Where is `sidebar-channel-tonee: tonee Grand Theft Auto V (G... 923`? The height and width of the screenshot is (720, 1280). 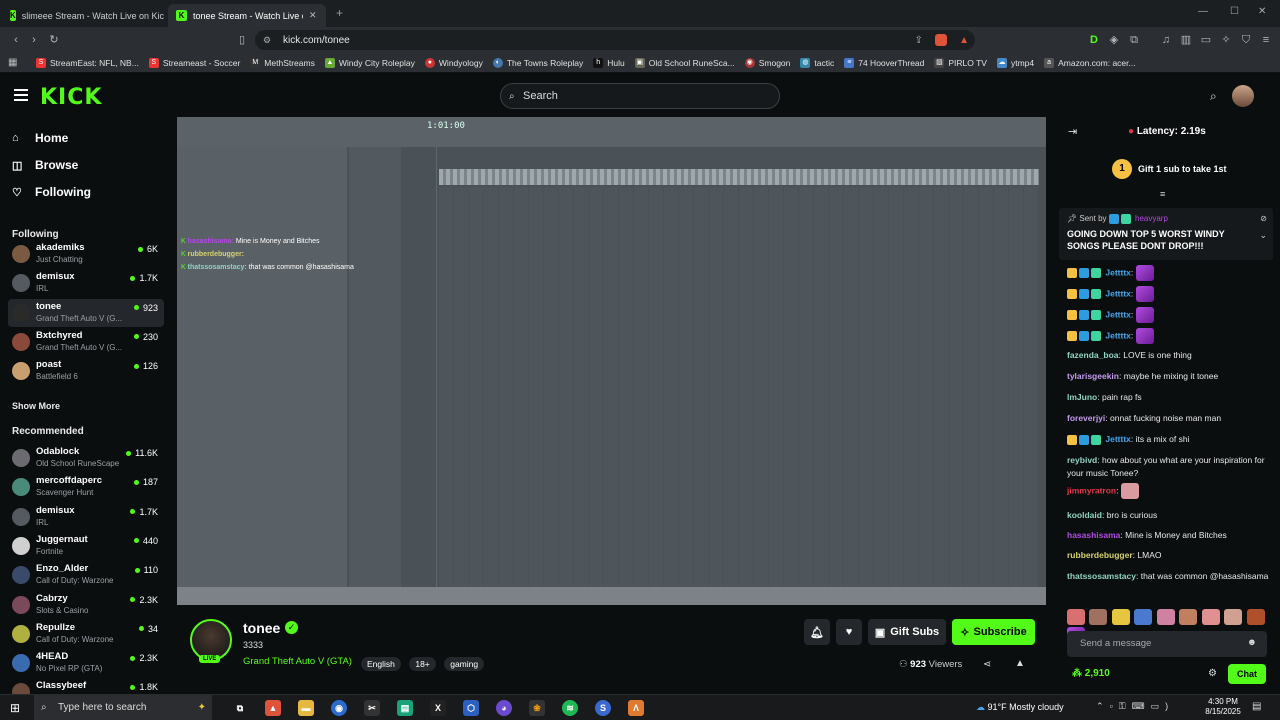
sidebar-channel-tonee: tonee Grand Theft Auto V (G... 923 is located at coordinates (86, 312).